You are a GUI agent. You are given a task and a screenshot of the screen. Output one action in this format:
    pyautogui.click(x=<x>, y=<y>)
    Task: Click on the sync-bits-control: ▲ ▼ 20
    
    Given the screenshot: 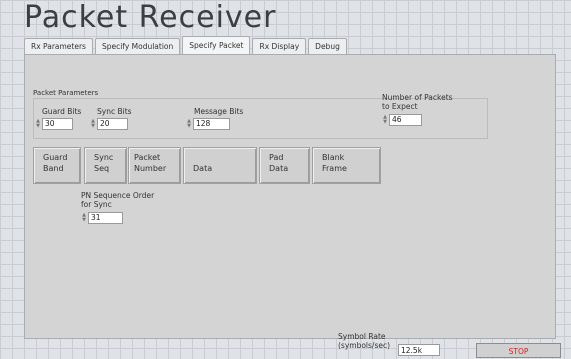 What is the action you would take?
    pyautogui.click(x=109, y=124)
    